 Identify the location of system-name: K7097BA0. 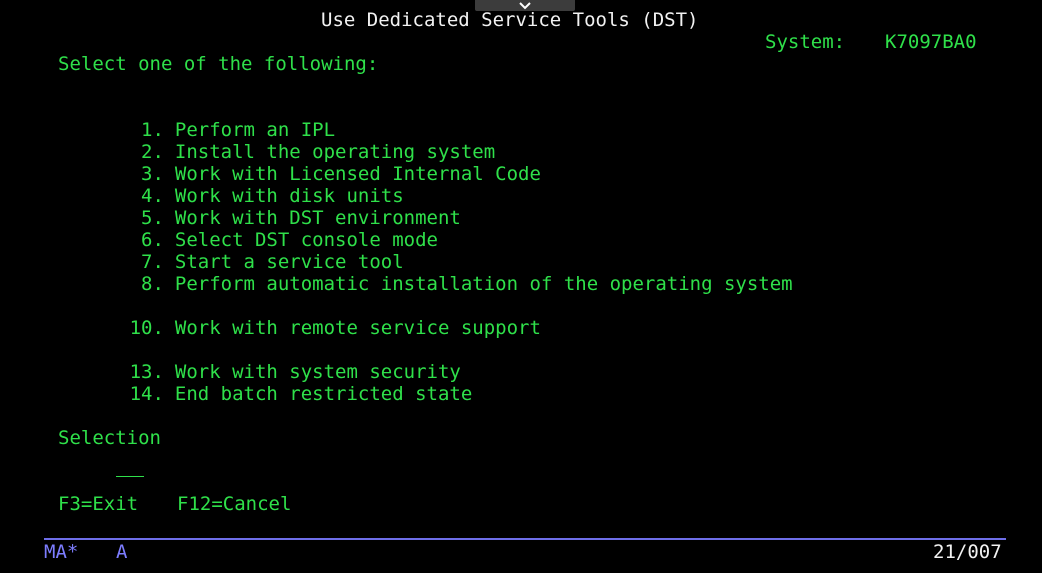
(931, 42).